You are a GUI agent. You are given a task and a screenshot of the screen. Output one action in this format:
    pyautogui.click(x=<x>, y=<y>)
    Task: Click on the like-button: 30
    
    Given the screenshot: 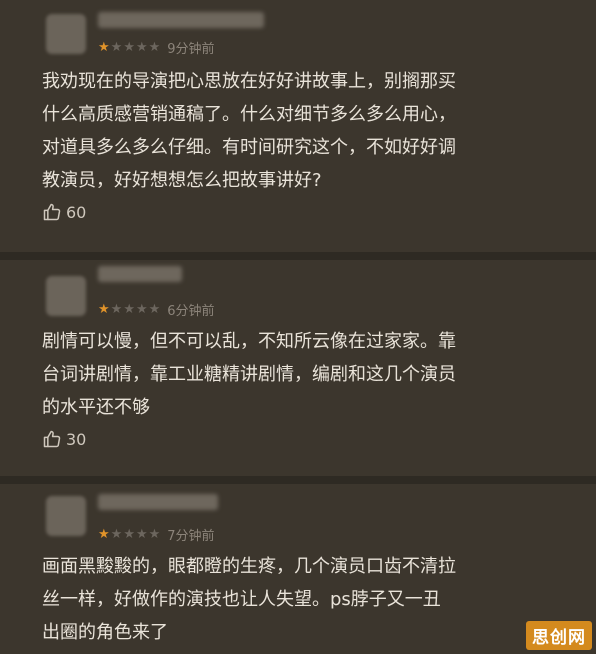 What is the action you would take?
    pyautogui.click(x=64, y=439)
    